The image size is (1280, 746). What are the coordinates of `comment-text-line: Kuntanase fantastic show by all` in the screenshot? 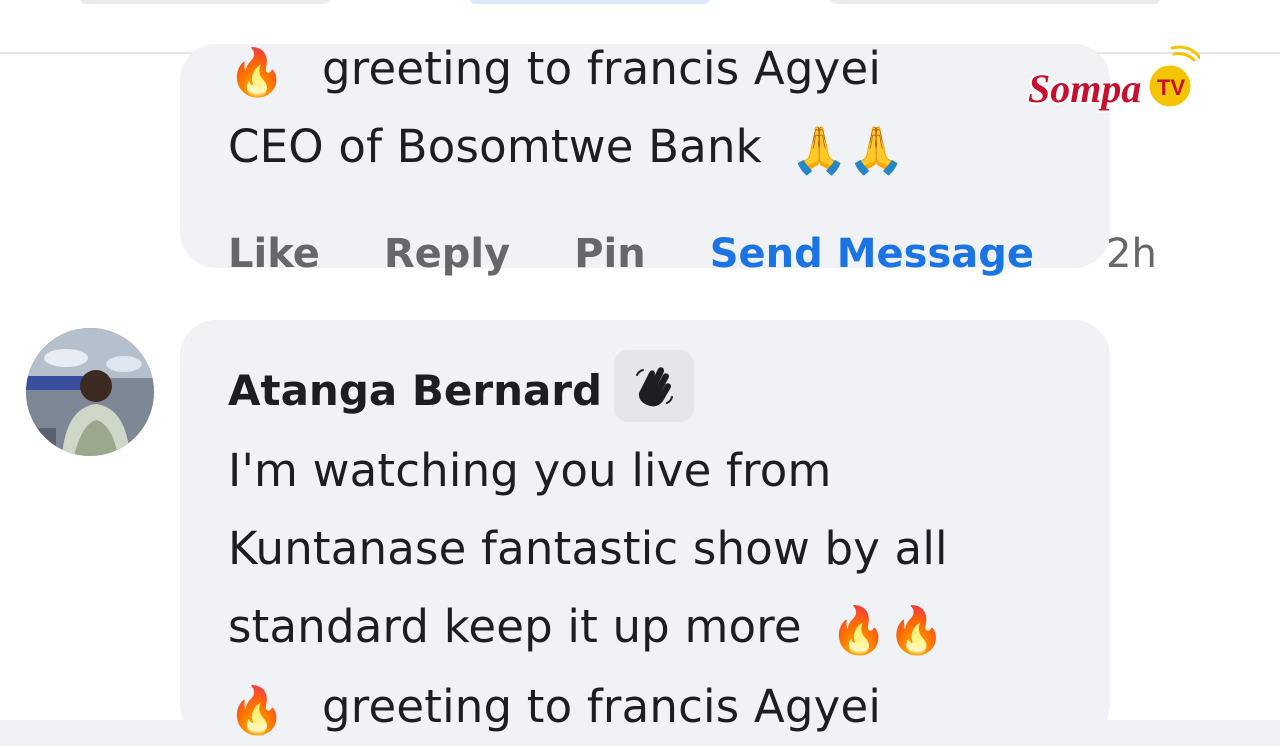 It's located at (588, 548).